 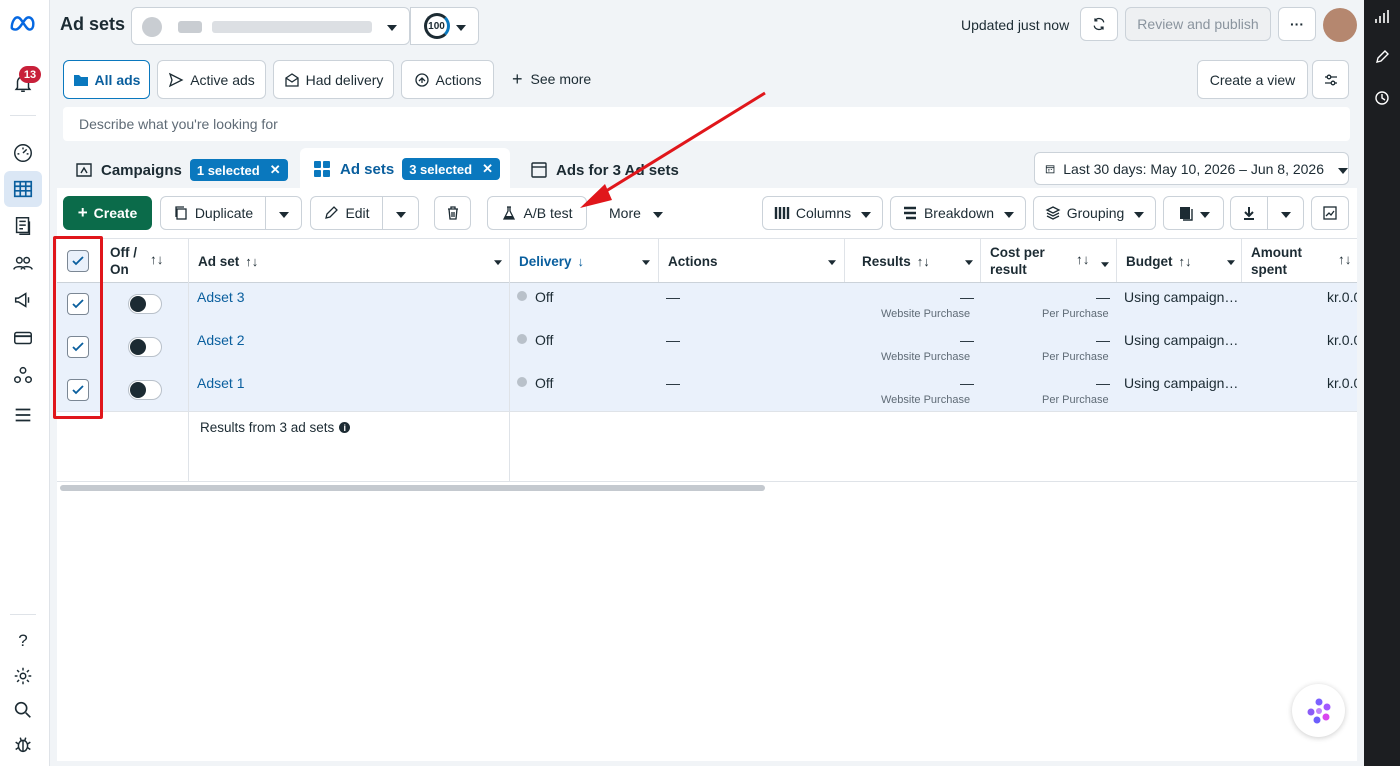 I want to click on calendar-icon, so click(x=1050, y=168).